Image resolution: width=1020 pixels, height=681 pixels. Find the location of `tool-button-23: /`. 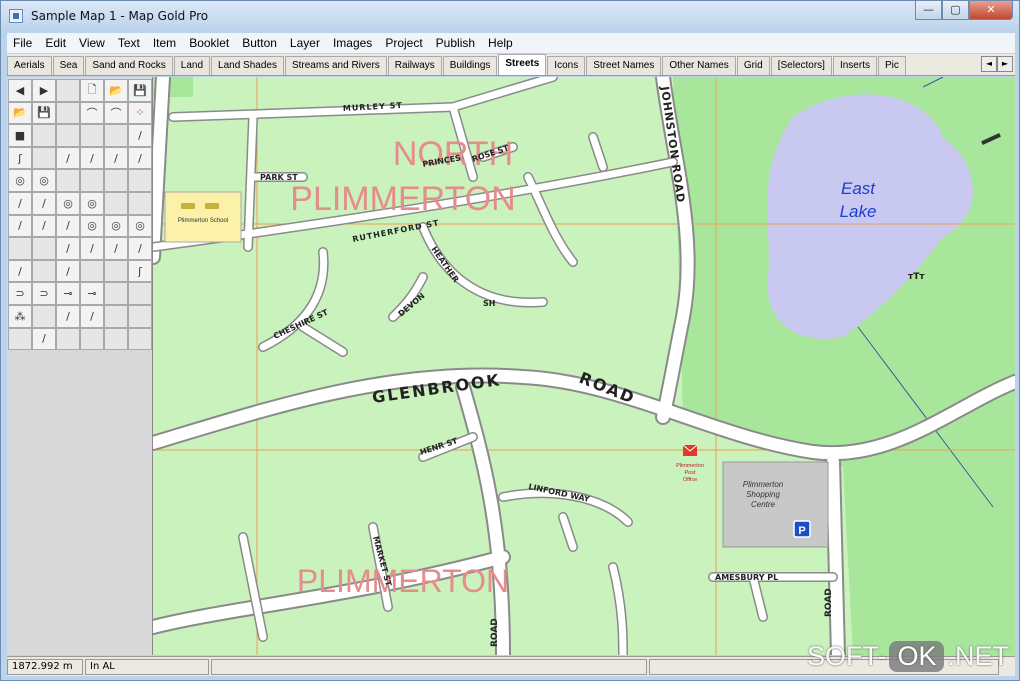

tool-button-23: / is located at coordinates (116, 158).